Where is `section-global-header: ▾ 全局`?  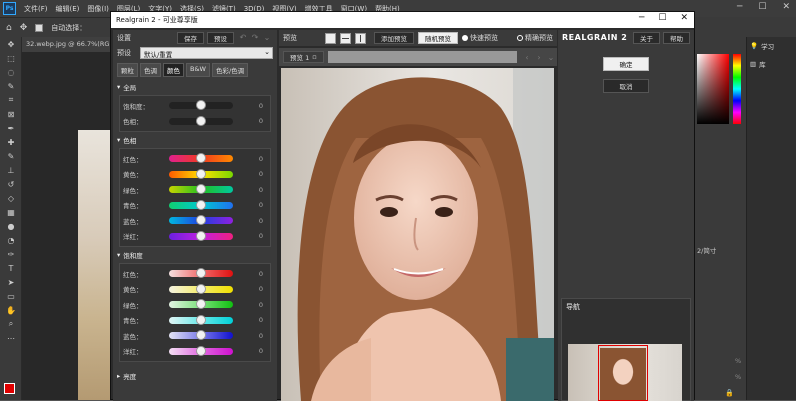 section-global-header: ▾ 全局 is located at coordinates (195, 87).